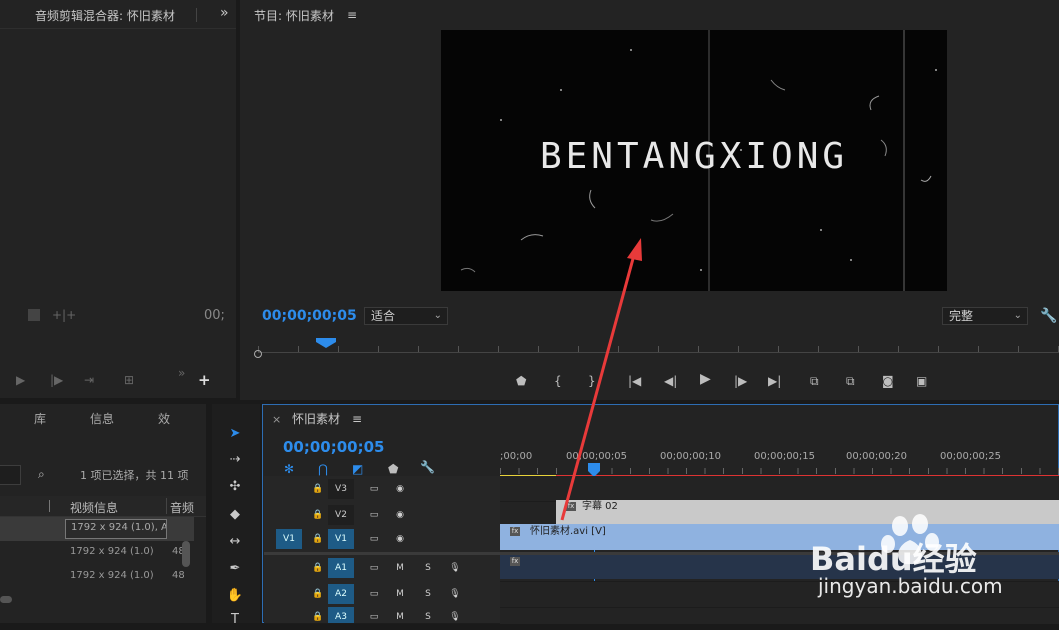  What do you see at coordinates (316, 418) in the screenshot?
I see `timeline-title: 怀旧素材` at bounding box center [316, 418].